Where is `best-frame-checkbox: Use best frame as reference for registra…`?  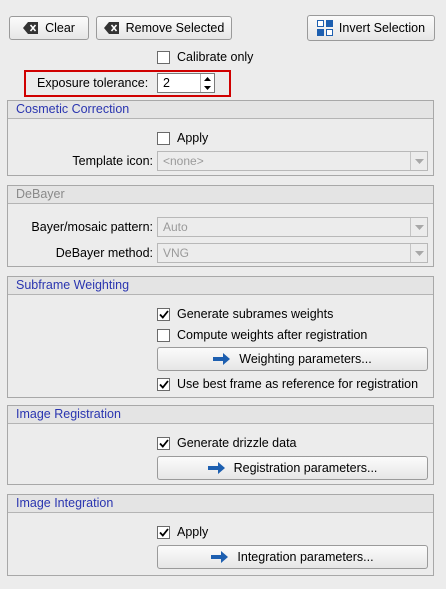 best-frame-checkbox: Use best frame as reference for registra… is located at coordinates (287, 384).